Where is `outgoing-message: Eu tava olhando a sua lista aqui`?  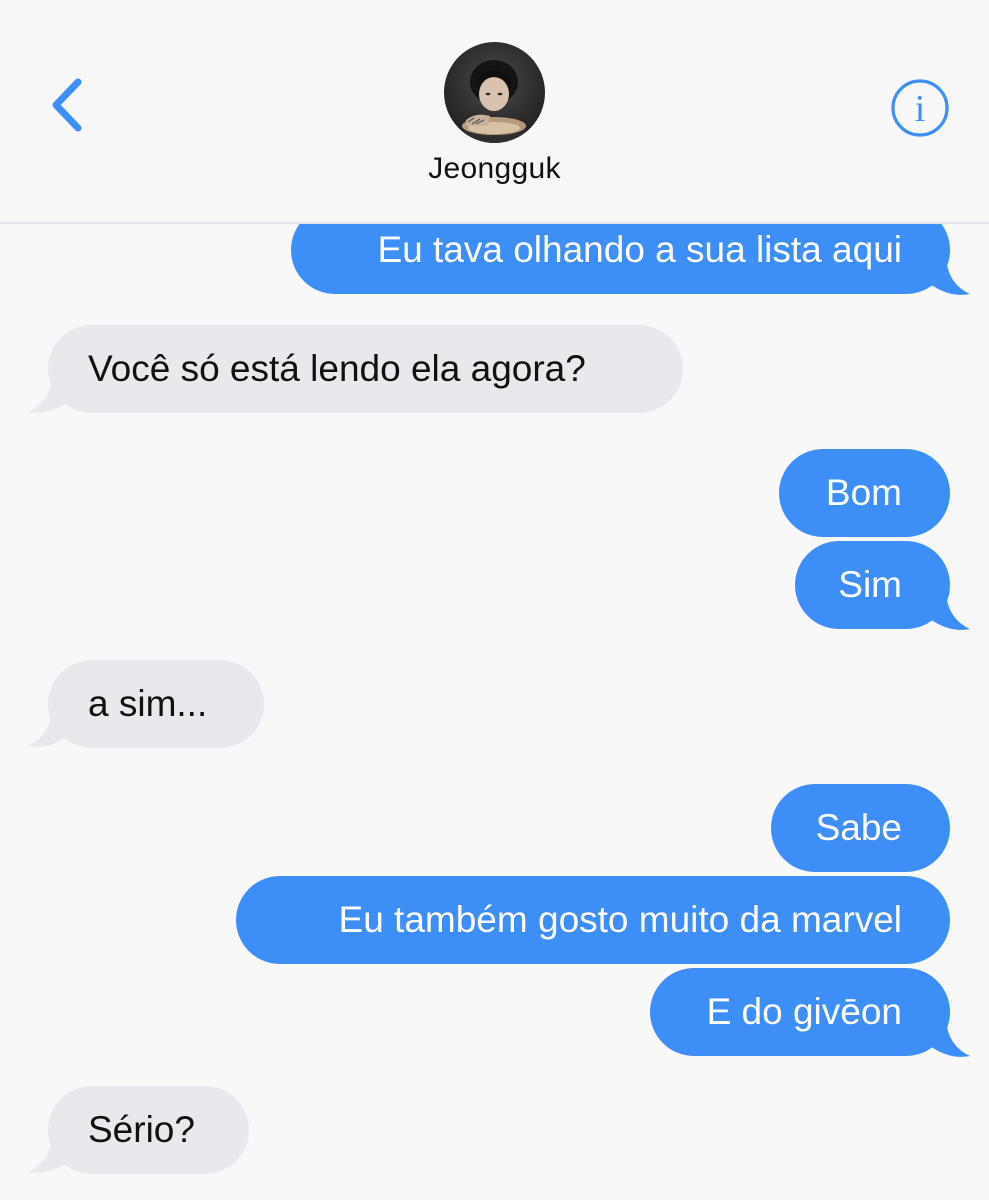
outgoing-message: Eu tava olhando a sua lista aqui is located at coordinates (620, 259).